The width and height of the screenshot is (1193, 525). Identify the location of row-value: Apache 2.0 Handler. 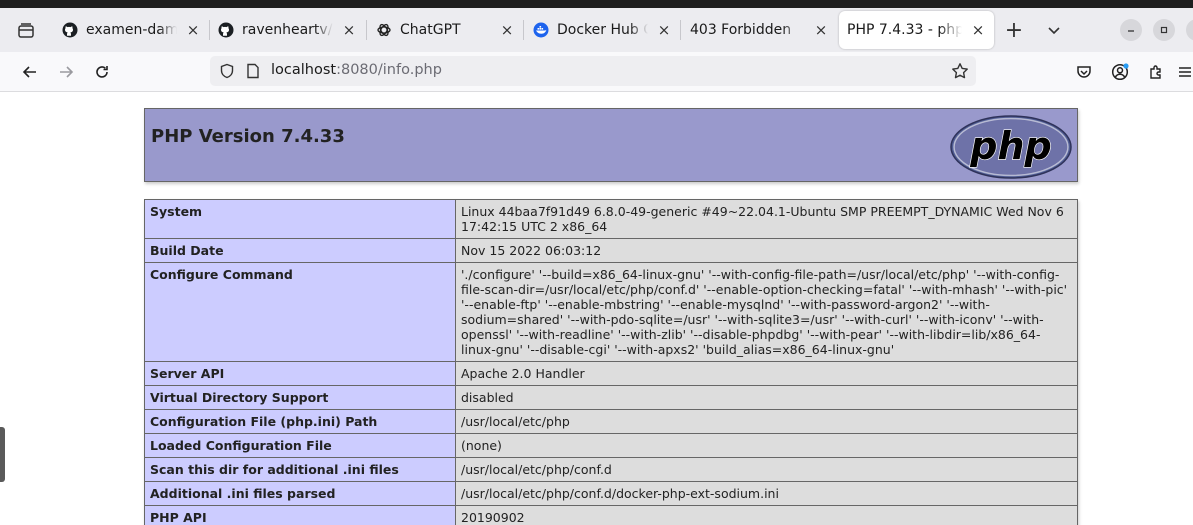
(766, 373).